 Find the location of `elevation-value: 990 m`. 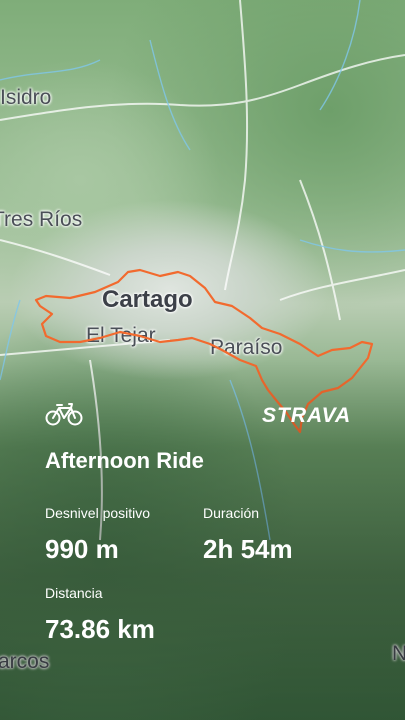

elevation-value: 990 m is located at coordinates (82, 549).